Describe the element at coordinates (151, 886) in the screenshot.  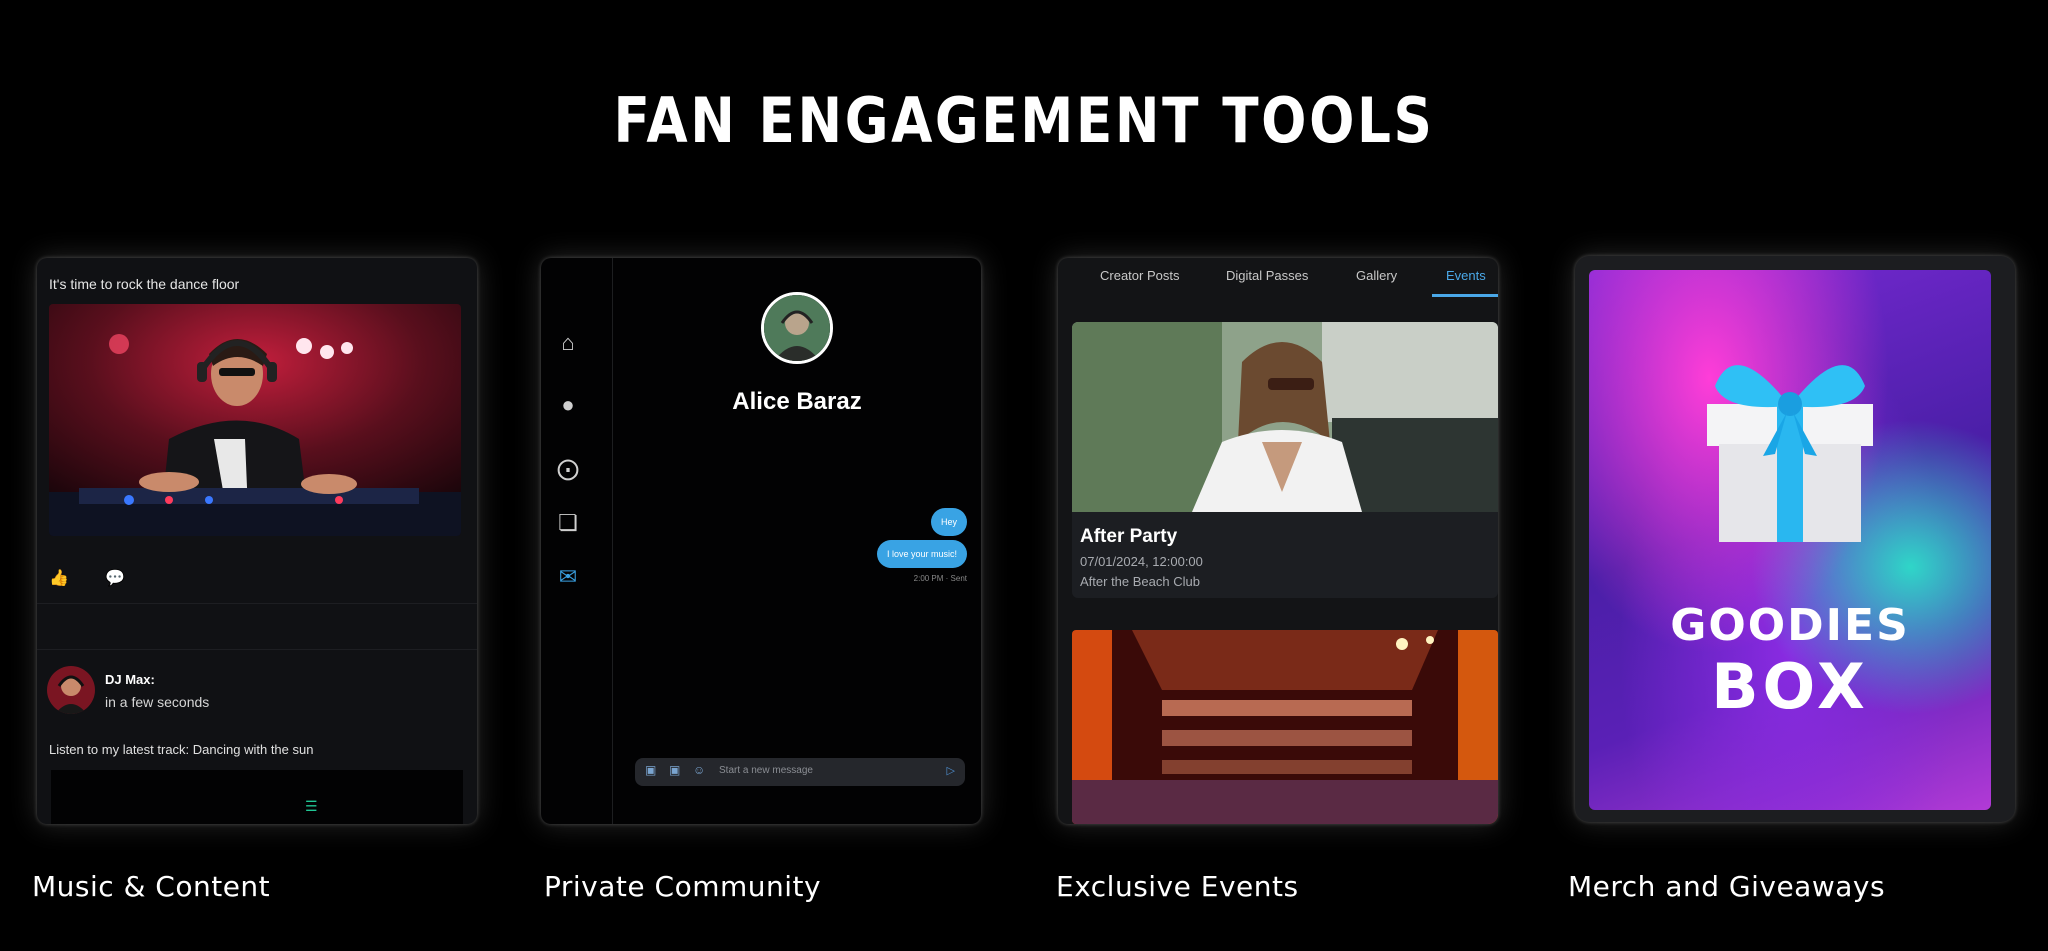
I see `card-label-music: Music & Content` at that location.